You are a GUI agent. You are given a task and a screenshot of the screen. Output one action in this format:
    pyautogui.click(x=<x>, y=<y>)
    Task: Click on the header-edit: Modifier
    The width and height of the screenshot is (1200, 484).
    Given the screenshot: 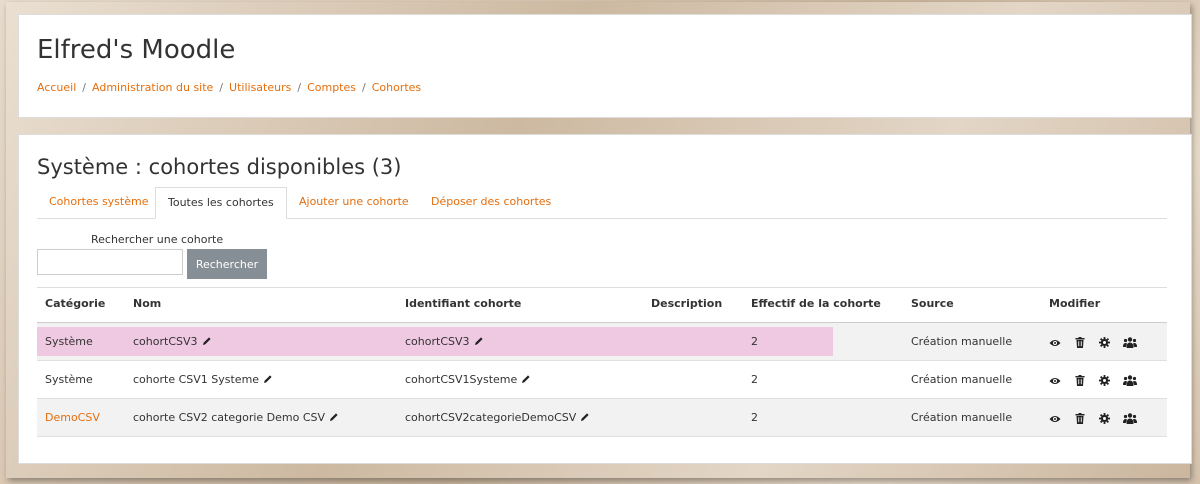 What is the action you would take?
    pyautogui.click(x=1075, y=303)
    